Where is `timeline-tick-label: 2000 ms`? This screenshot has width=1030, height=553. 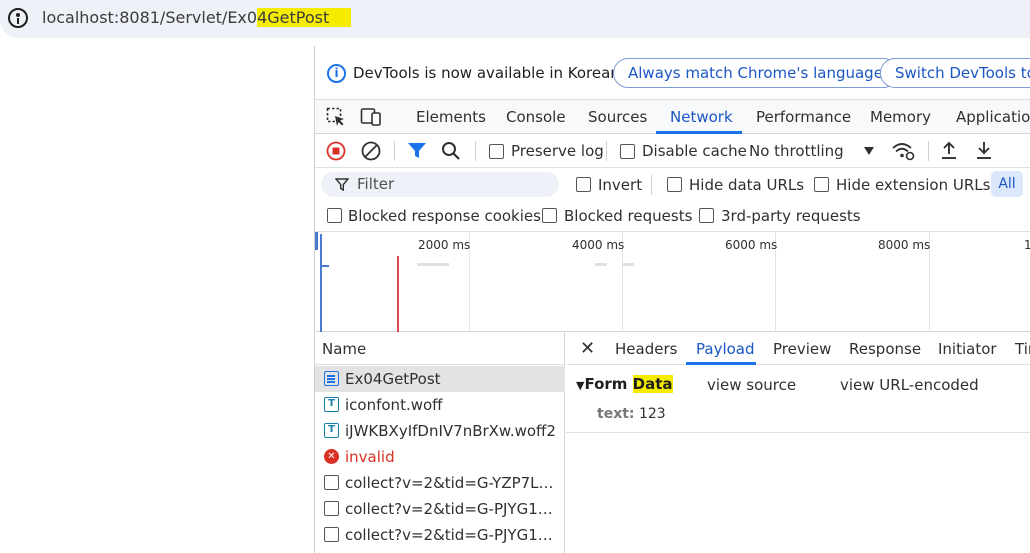 timeline-tick-label: 2000 ms is located at coordinates (444, 245).